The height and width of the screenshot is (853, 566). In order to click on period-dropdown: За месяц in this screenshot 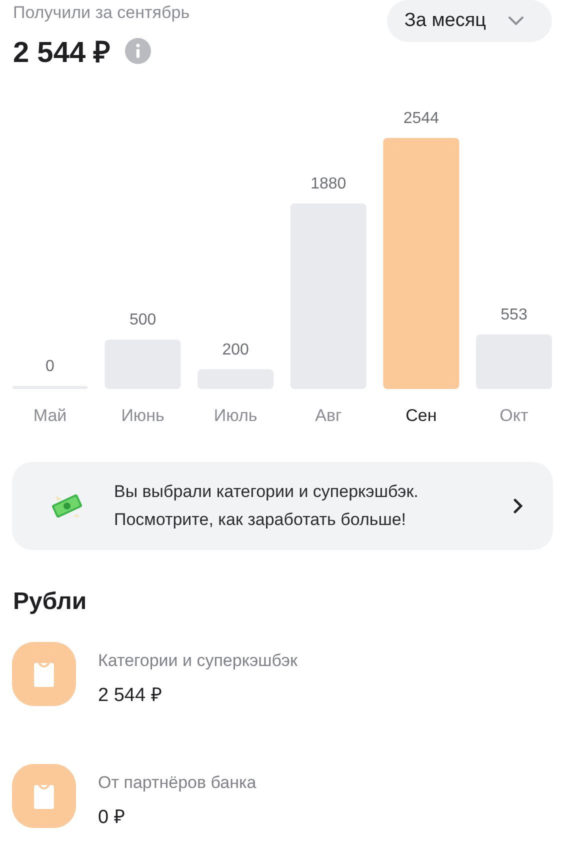, I will do `click(469, 21)`.